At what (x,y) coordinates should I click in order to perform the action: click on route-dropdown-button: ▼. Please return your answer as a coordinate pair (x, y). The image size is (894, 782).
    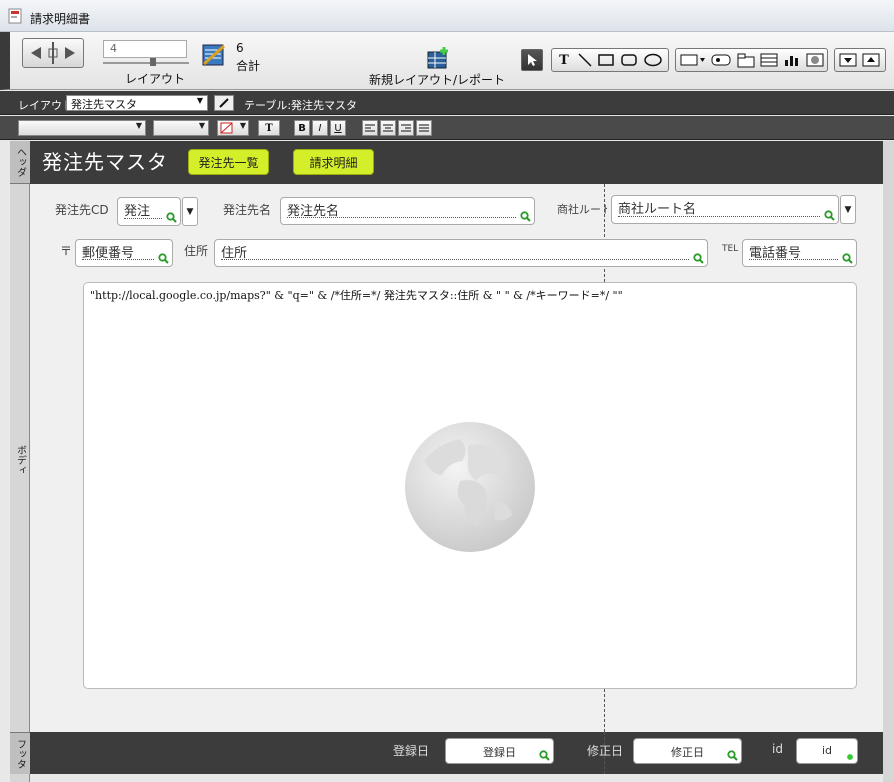
    Looking at the image, I should click on (848, 209).